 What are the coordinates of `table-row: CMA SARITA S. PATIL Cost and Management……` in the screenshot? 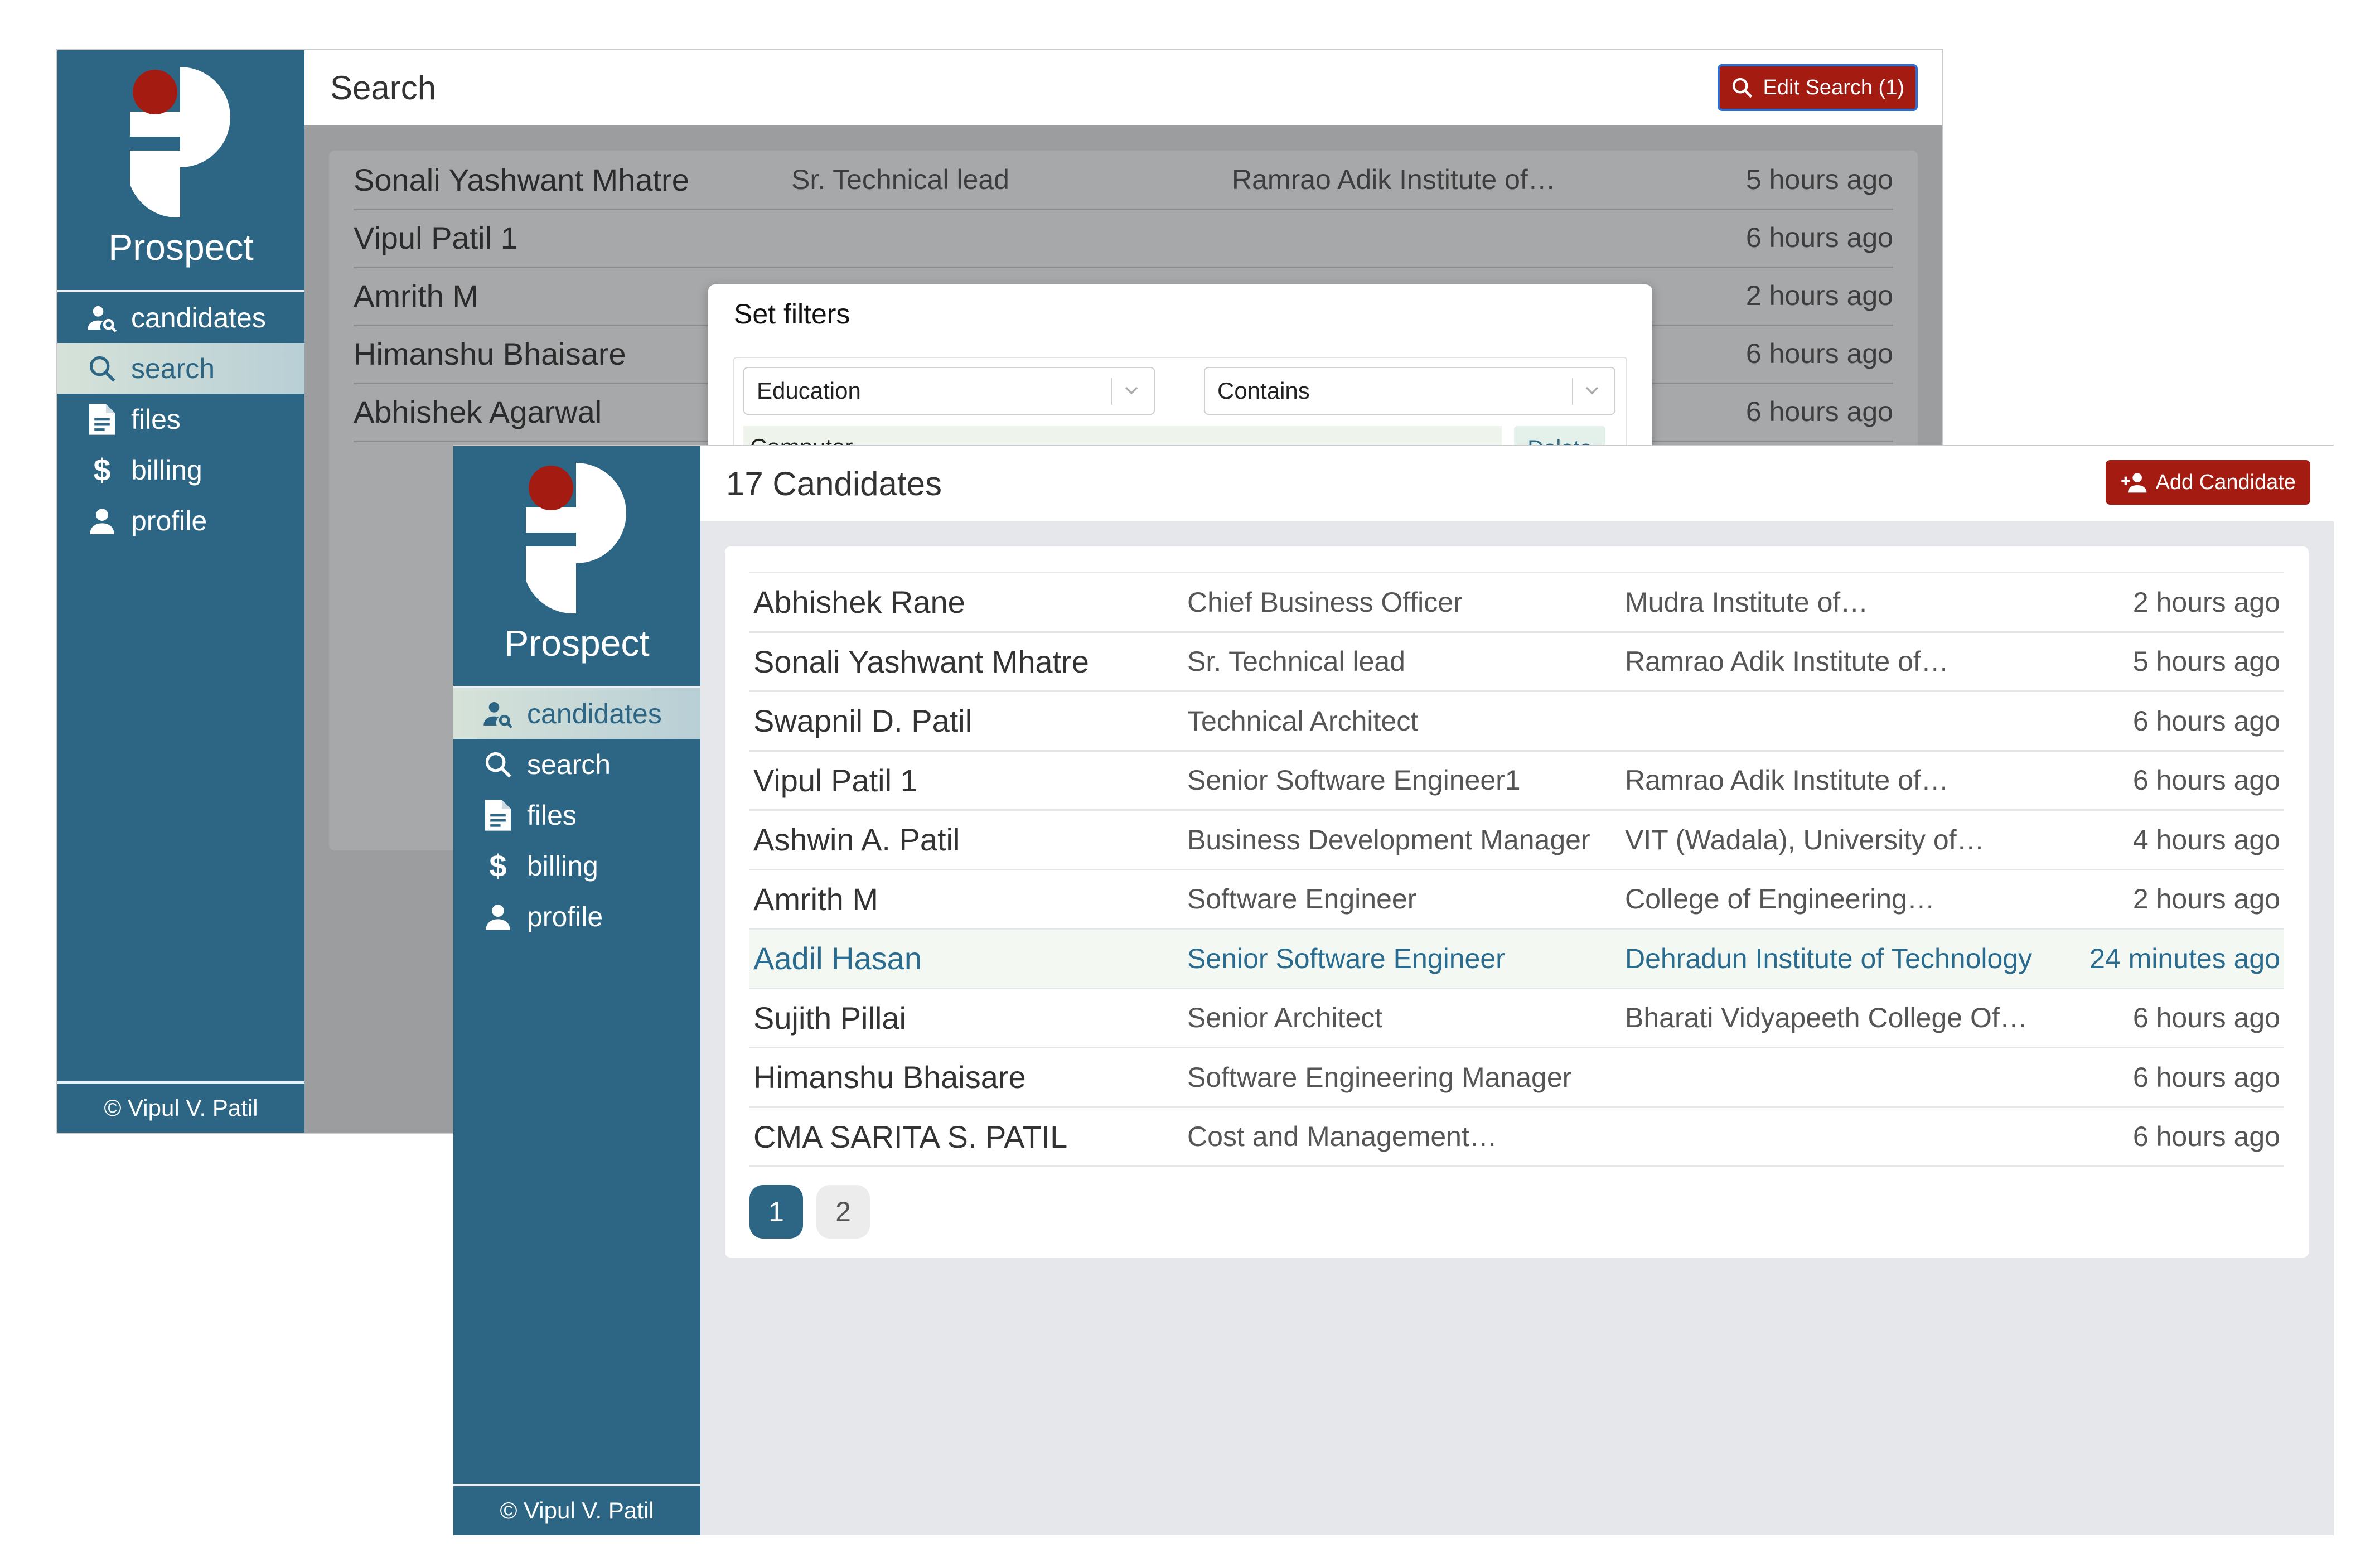 It's located at (1516, 1137).